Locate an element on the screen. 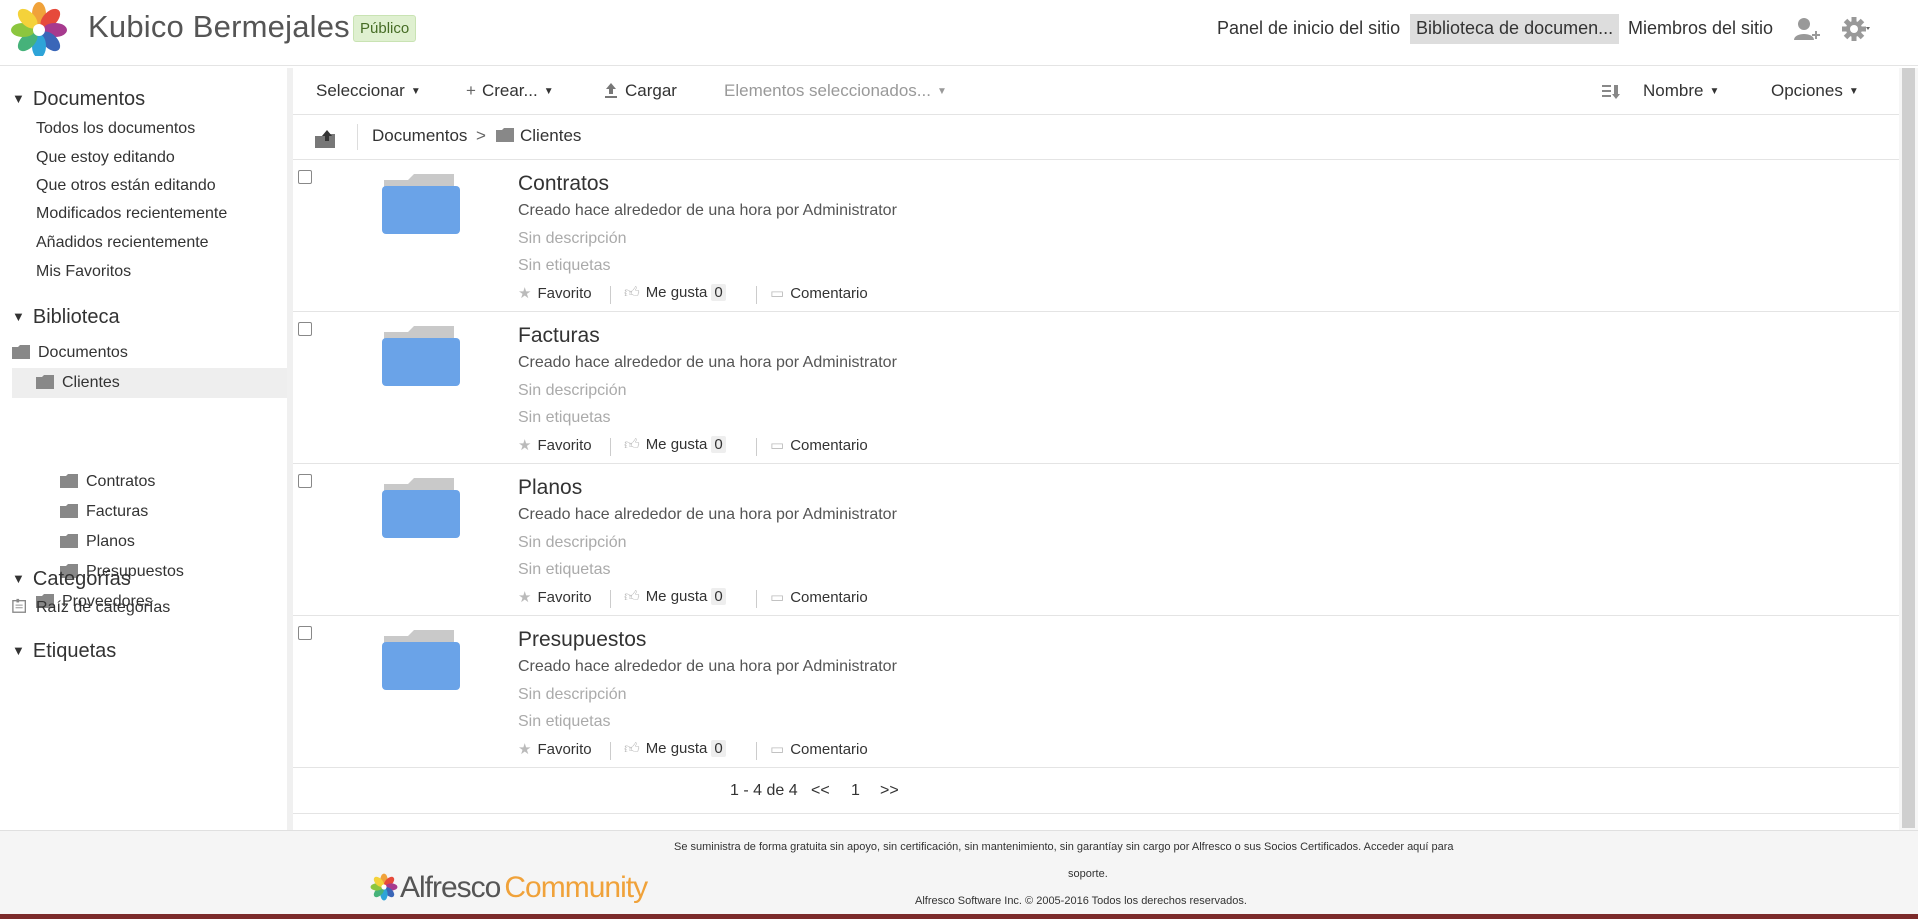 This screenshot has height=919, width=1918. sort-field-menu: Nombre ▼ is located at coordinates (1681, 91).